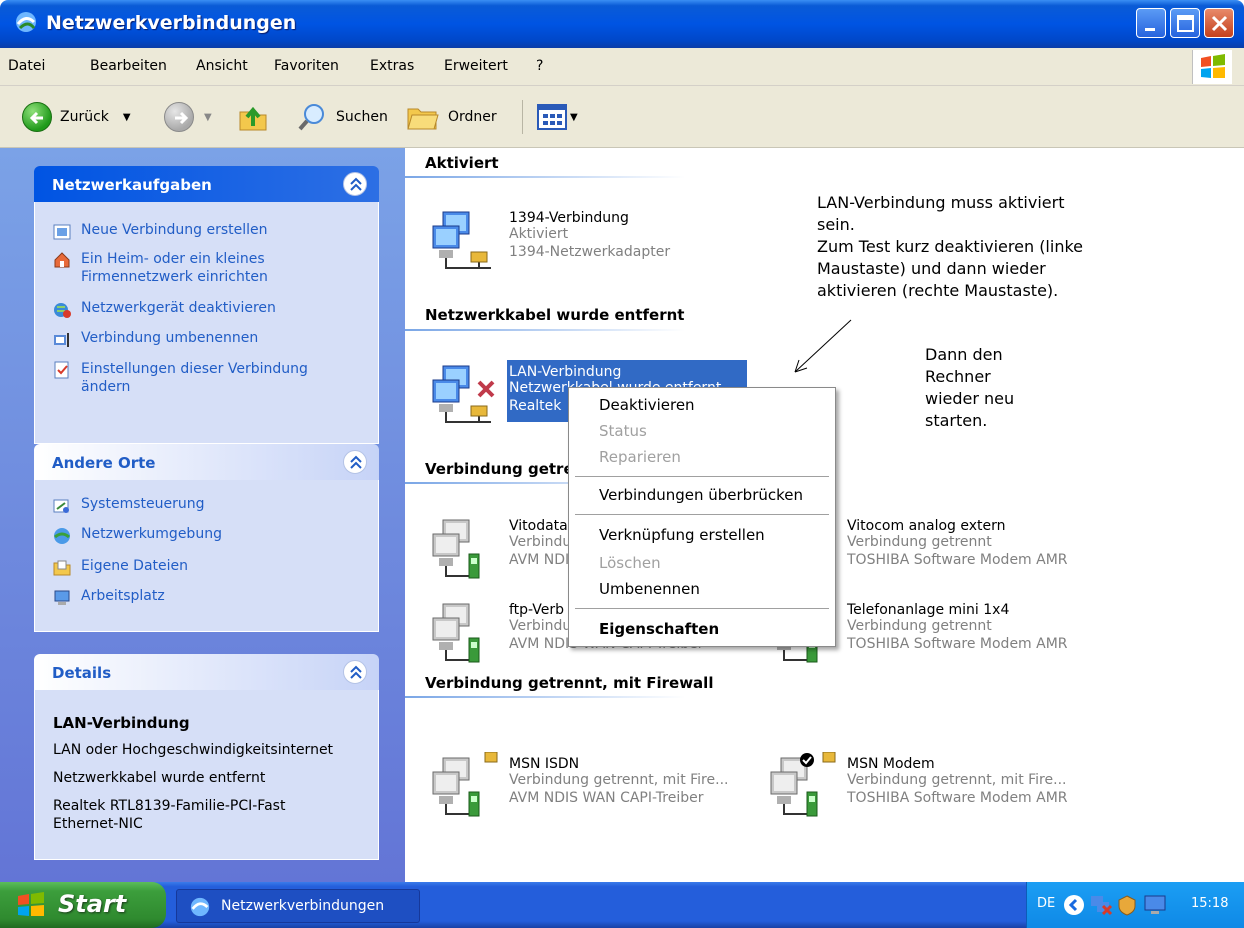 Image resolution: width=1244 pixels, height=928 pixels. I want to click on network-tasks-title: Netzwerkaufgaben, so click(132, 185).